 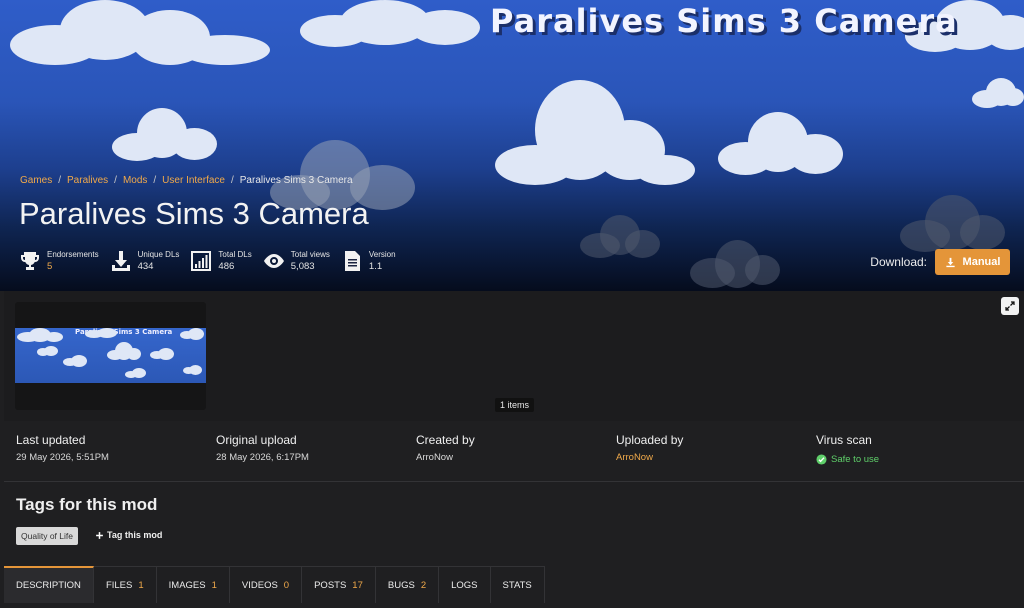 I want to click on tab-label: VIDEOS, so click(x=259, y=585).